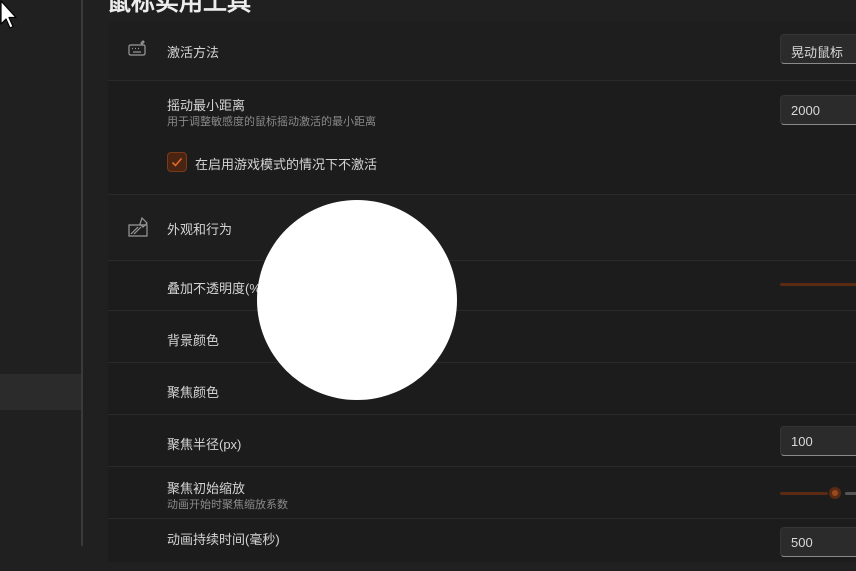 Image resolution: width=856 pixels, height=571 pixels. What do you see at coordinates (193, 392) in the screenshot?
I see `focus-color-label: 聚焦颜色` at bounding box center [193, 392].